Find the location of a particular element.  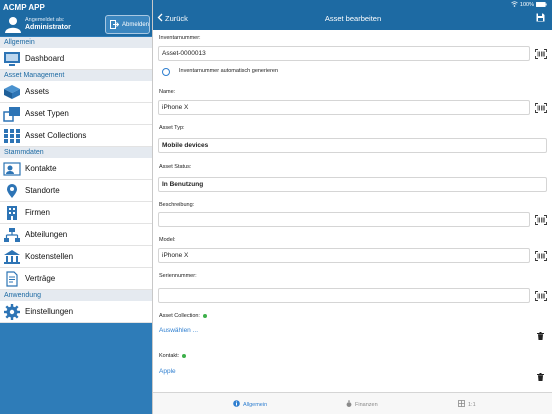

assets-icon is located at coordinates (12, 92).